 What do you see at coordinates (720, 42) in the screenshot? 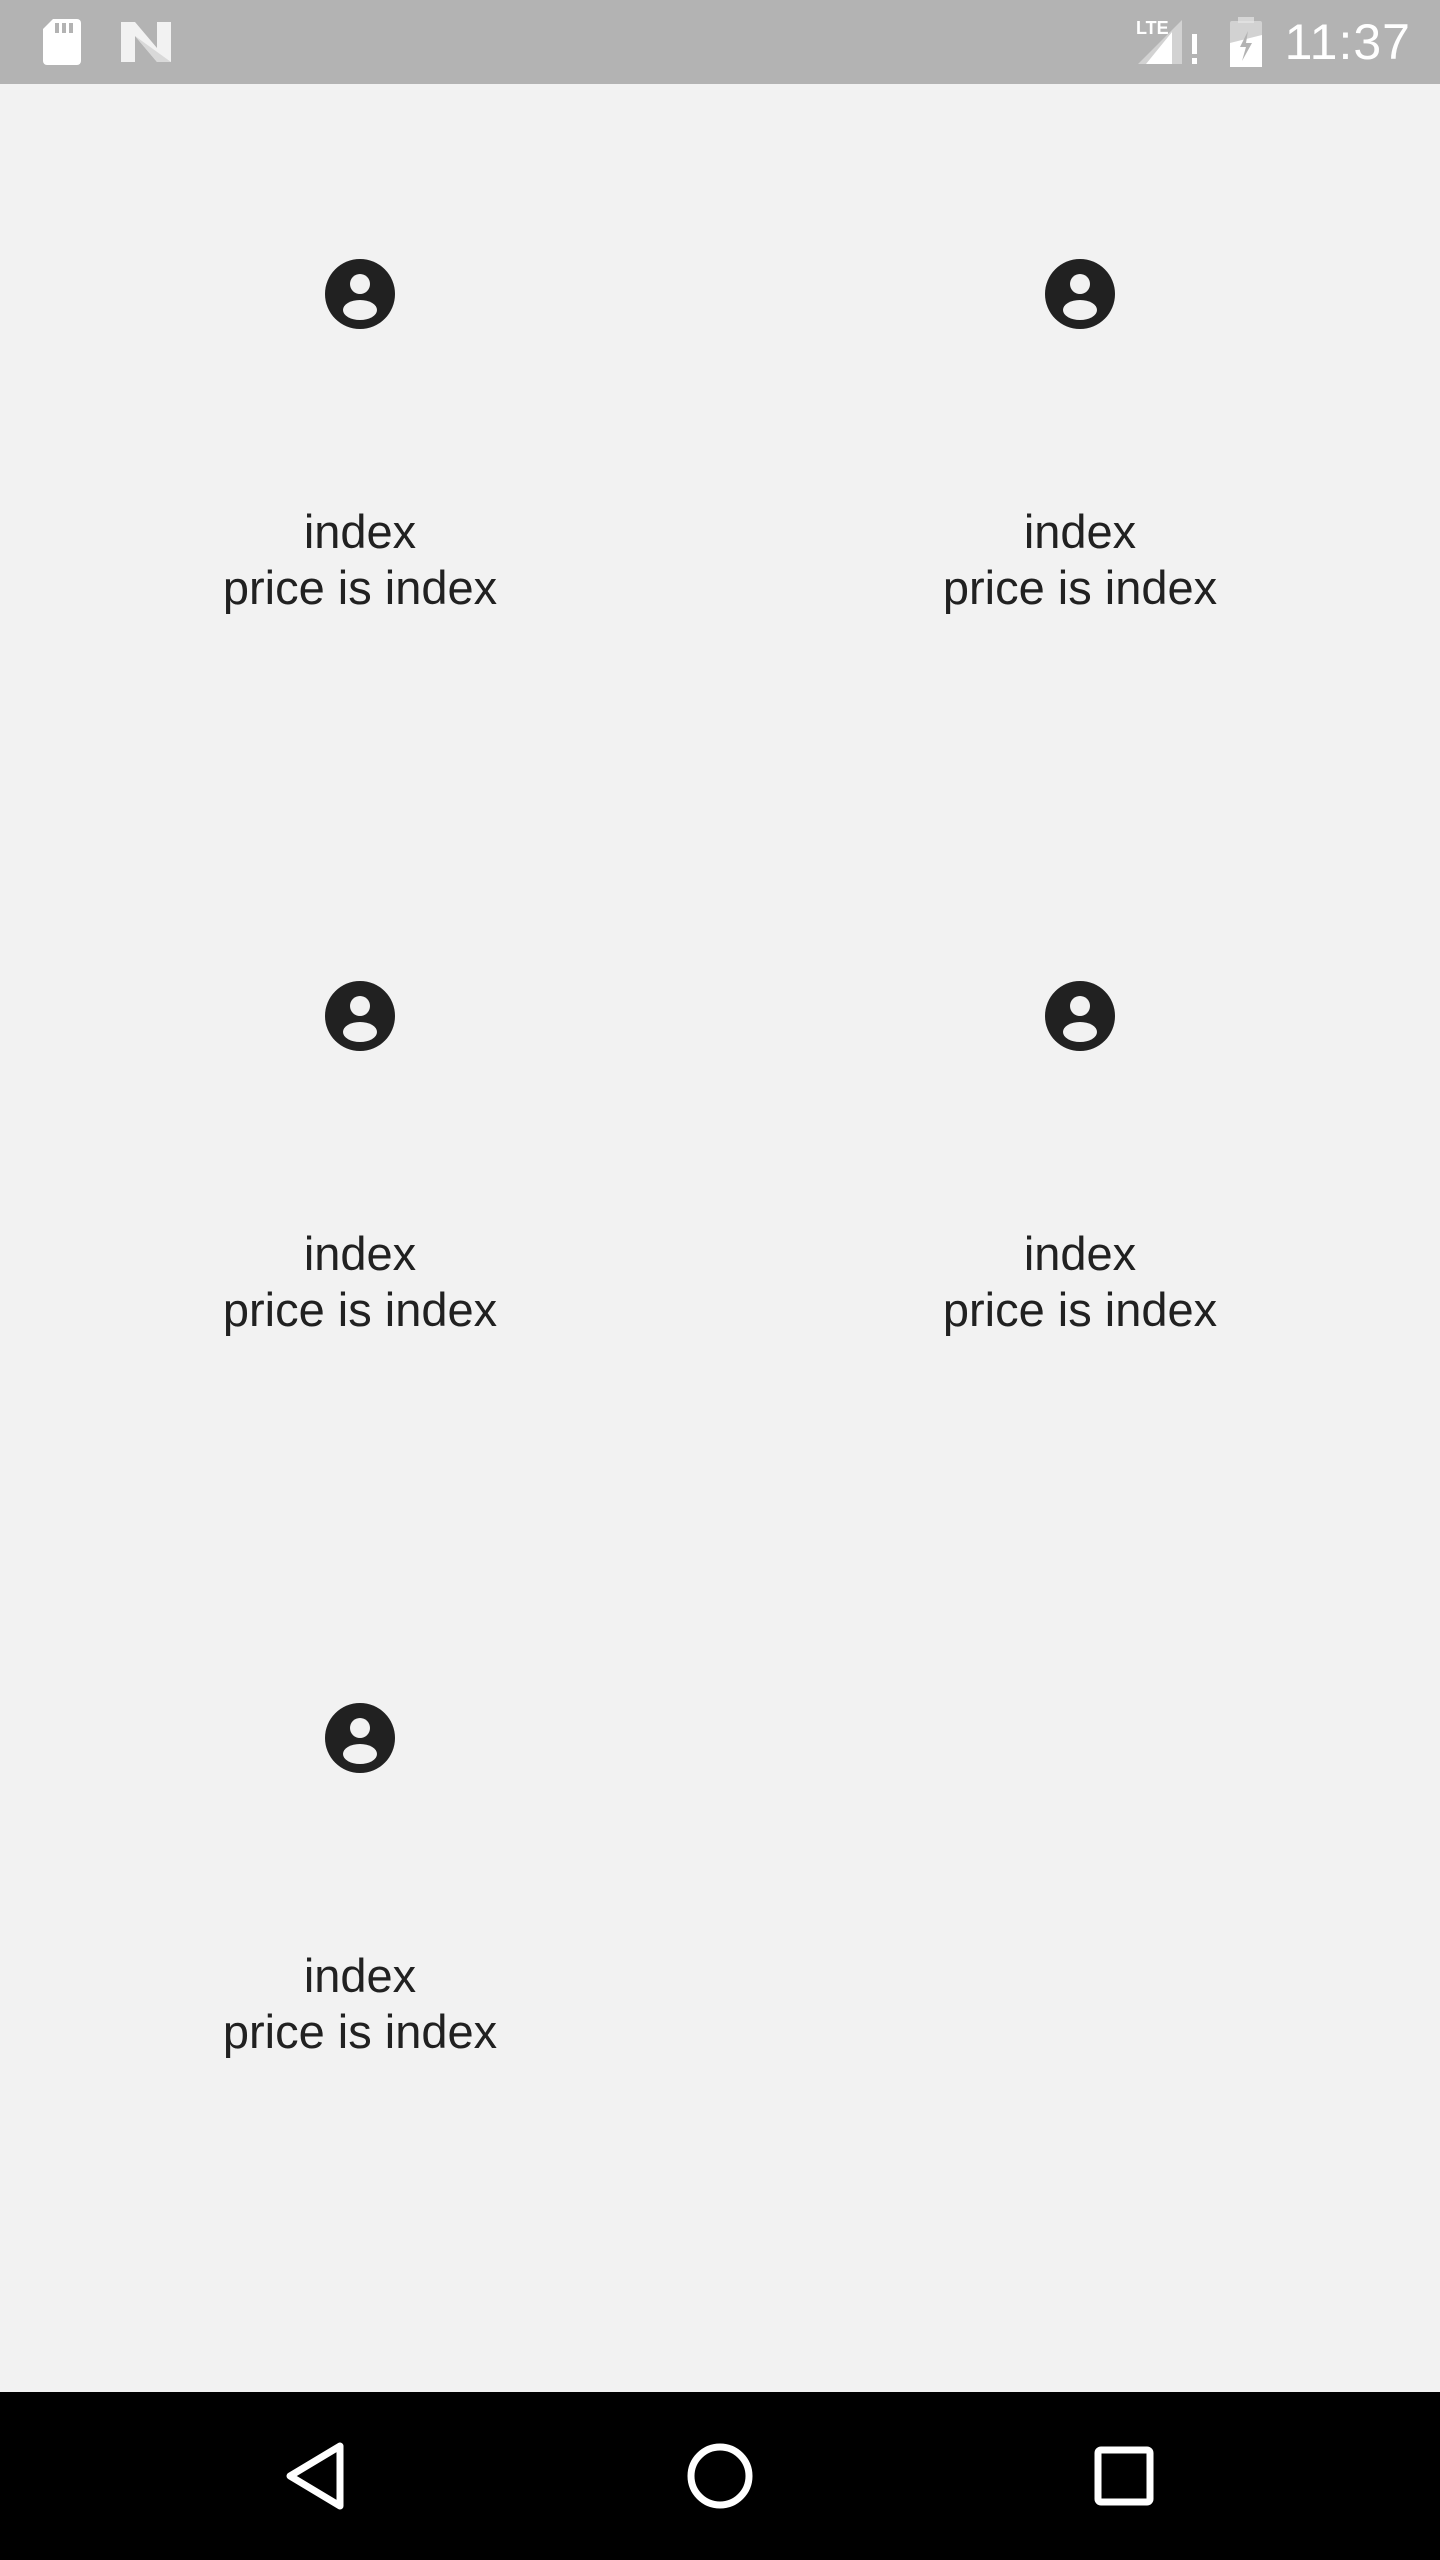
I see `status-bar: LTE 11:37` at bounding box center [720, 42].